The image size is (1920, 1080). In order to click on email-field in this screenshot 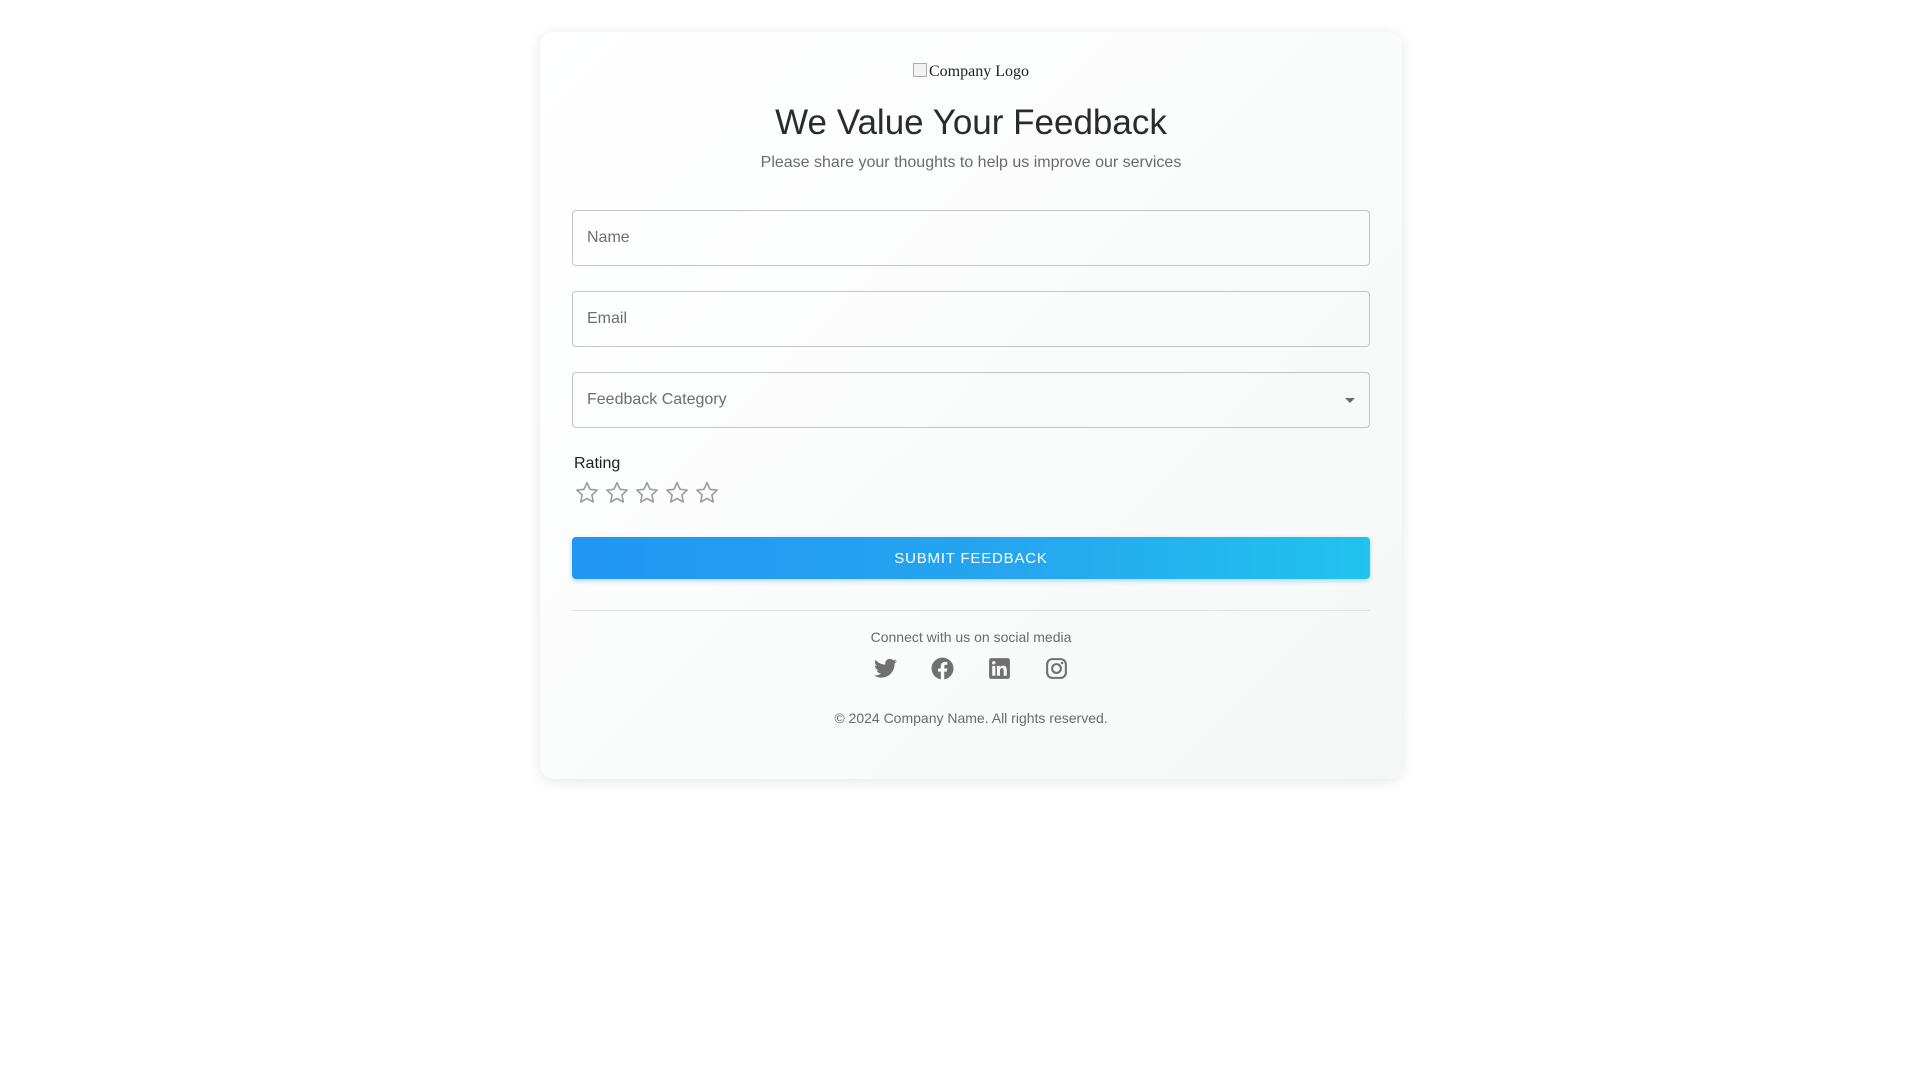, I will do `click(971, 319)`.